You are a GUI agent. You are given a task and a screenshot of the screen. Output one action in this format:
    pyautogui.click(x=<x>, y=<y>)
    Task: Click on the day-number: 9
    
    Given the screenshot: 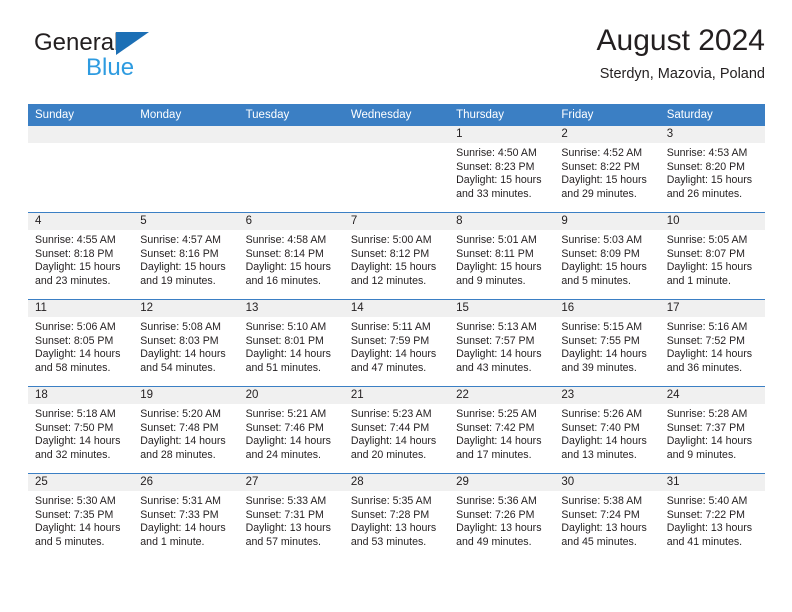 What is the action you would take?
    pyautogui.click(x=607, y=221)
    